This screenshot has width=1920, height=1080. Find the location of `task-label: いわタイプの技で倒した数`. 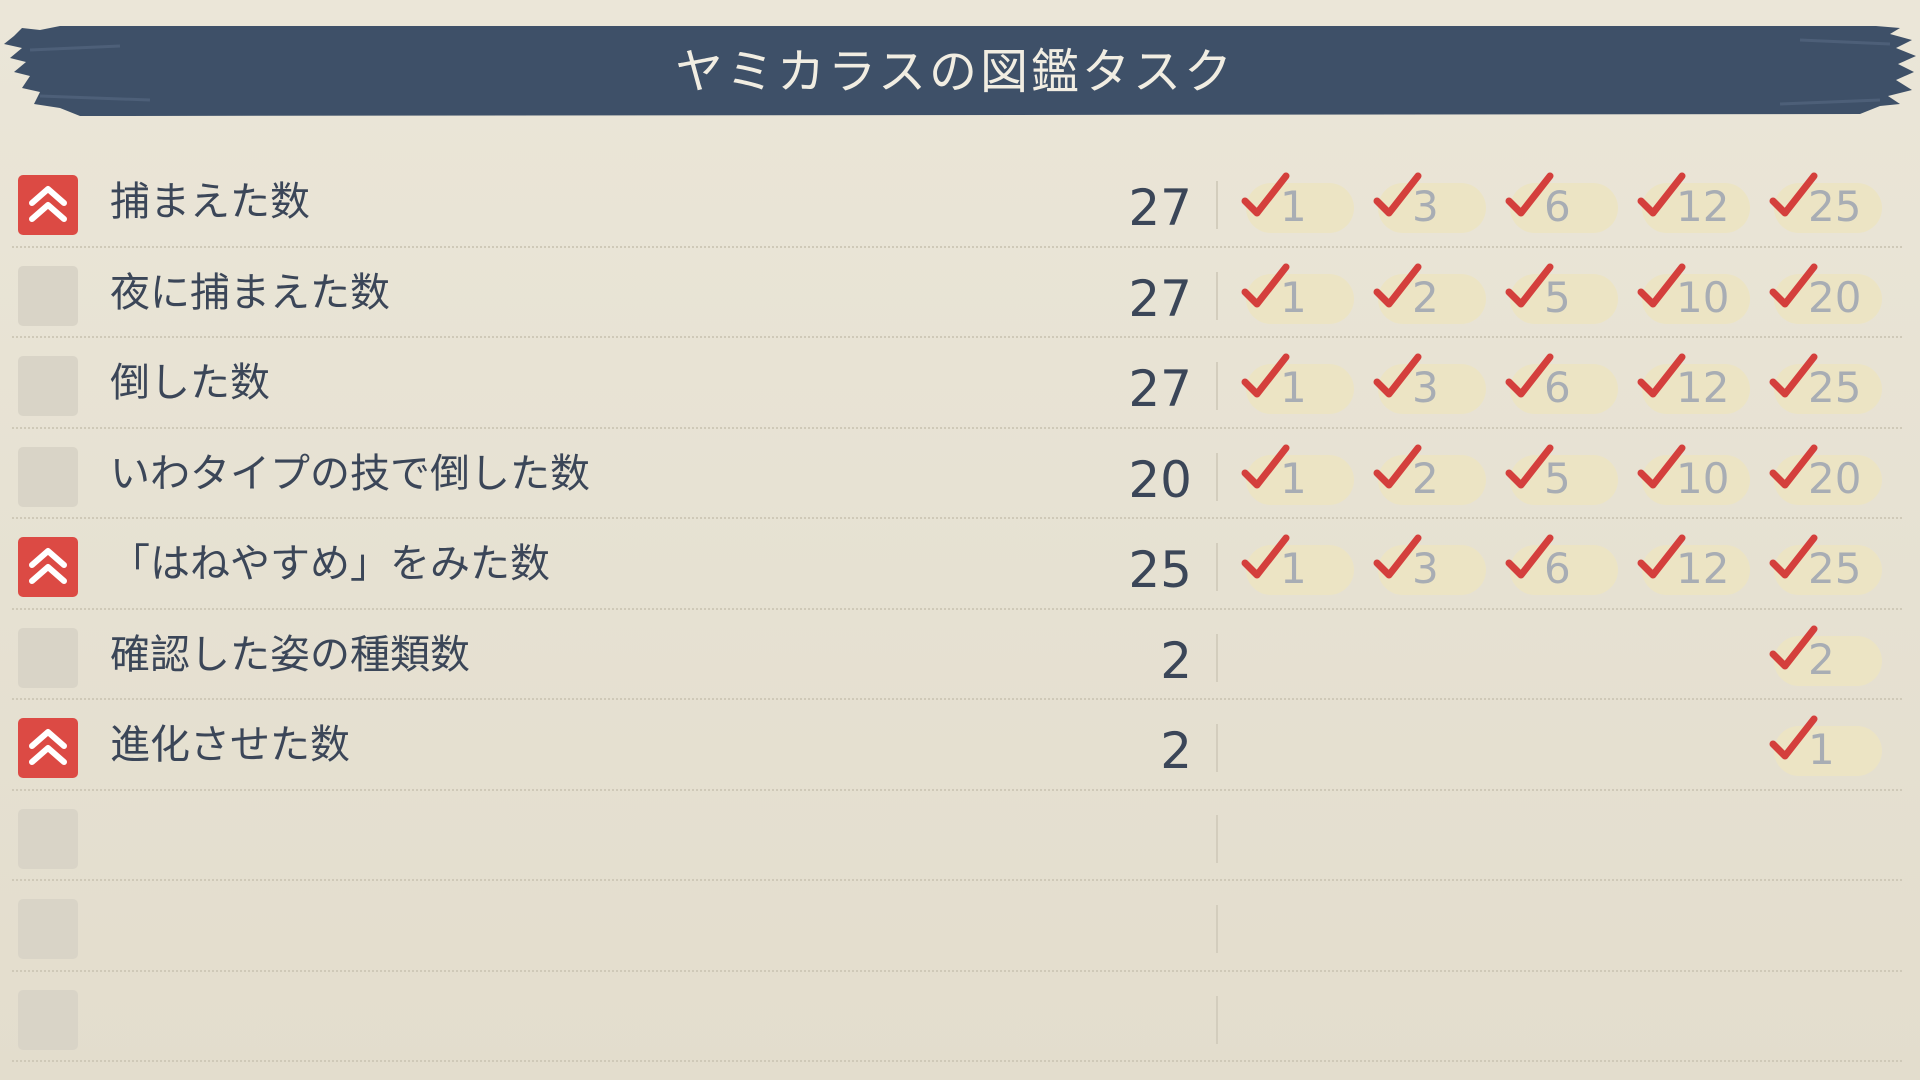

task-label: いわタイプの技で倒した数 is located at coordinates (350, 473).